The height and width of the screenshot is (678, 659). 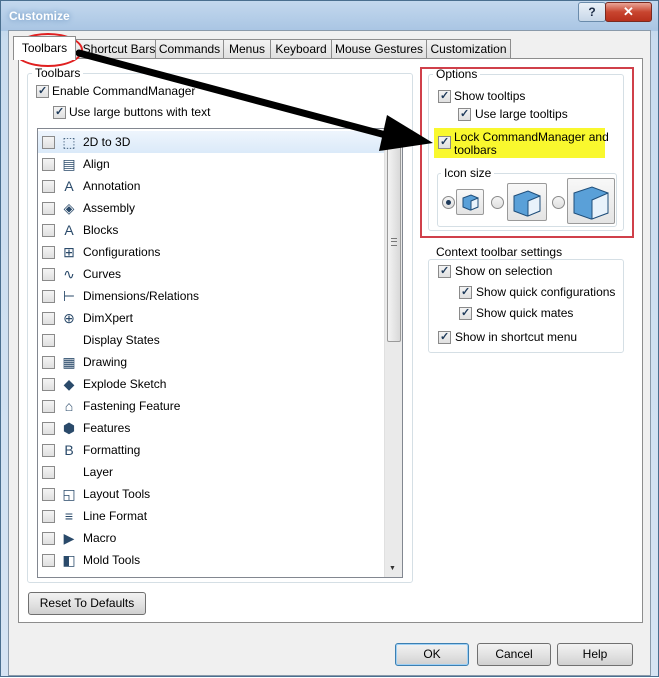 What do you see at coordinates (211, 472) in the screenshot?
I see `toolbar-list-item: Layer` at bounding box center [211, 472].